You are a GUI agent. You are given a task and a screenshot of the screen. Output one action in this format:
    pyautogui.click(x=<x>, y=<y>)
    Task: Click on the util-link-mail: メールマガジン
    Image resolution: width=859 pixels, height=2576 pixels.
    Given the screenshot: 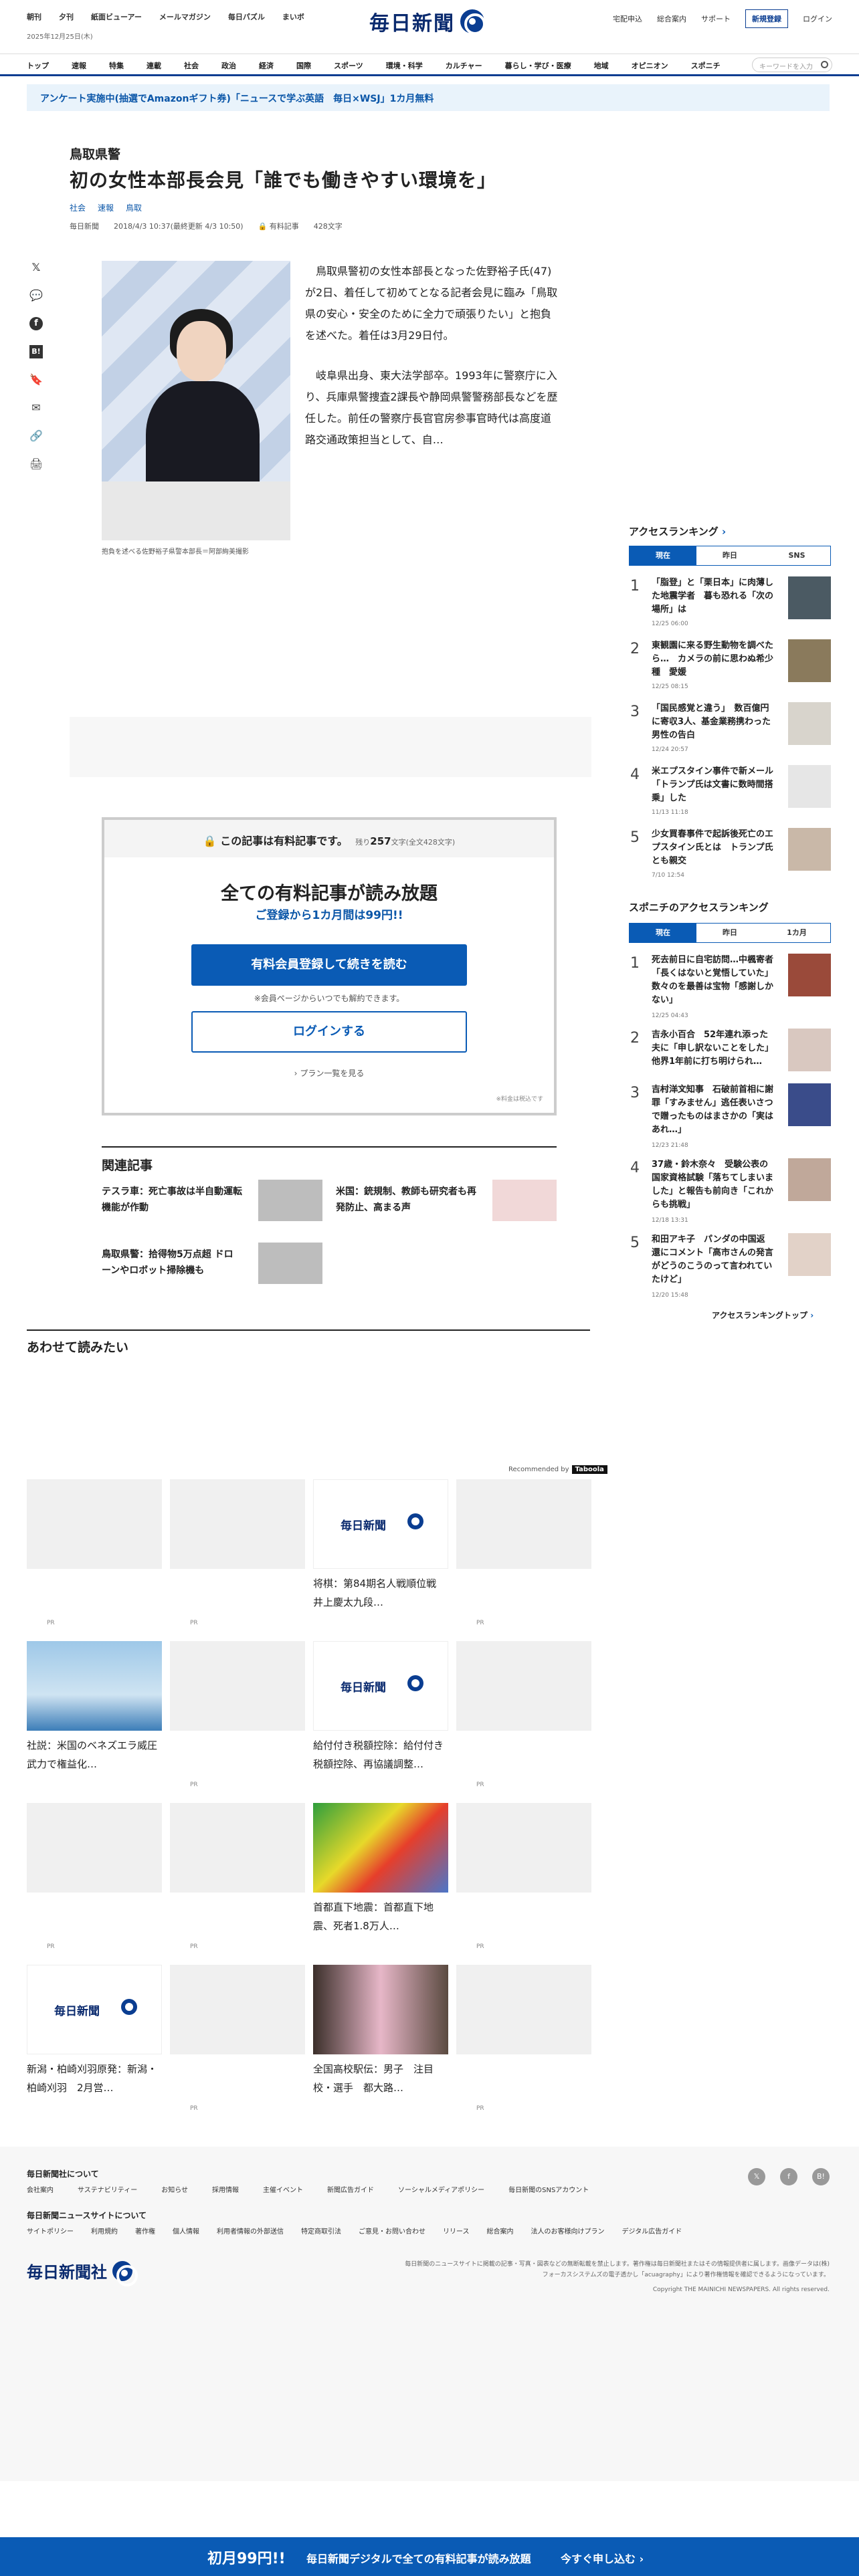 What is the action you would take?
    pyautogui.click(x=185, y=16)
    